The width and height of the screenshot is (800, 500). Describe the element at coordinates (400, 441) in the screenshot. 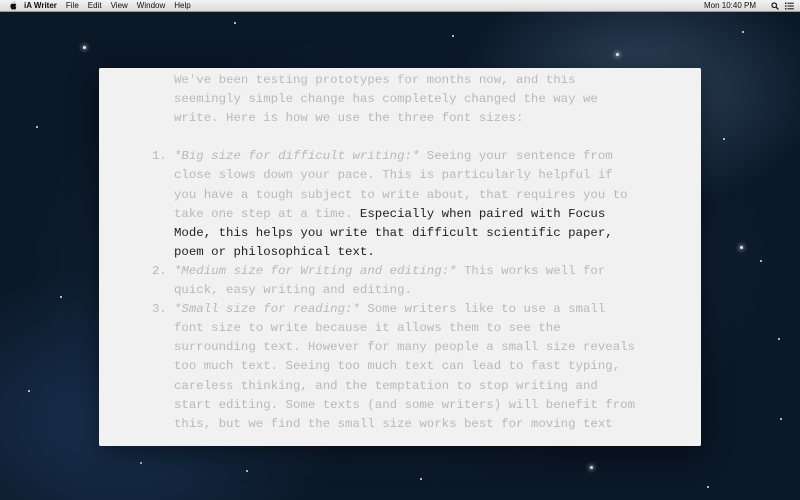

I see `bottom-fade` at that location.